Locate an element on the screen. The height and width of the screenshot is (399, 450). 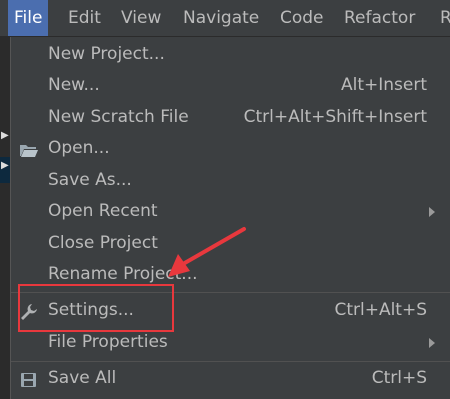
annotation-arrow is located at coordinates (207, 252).